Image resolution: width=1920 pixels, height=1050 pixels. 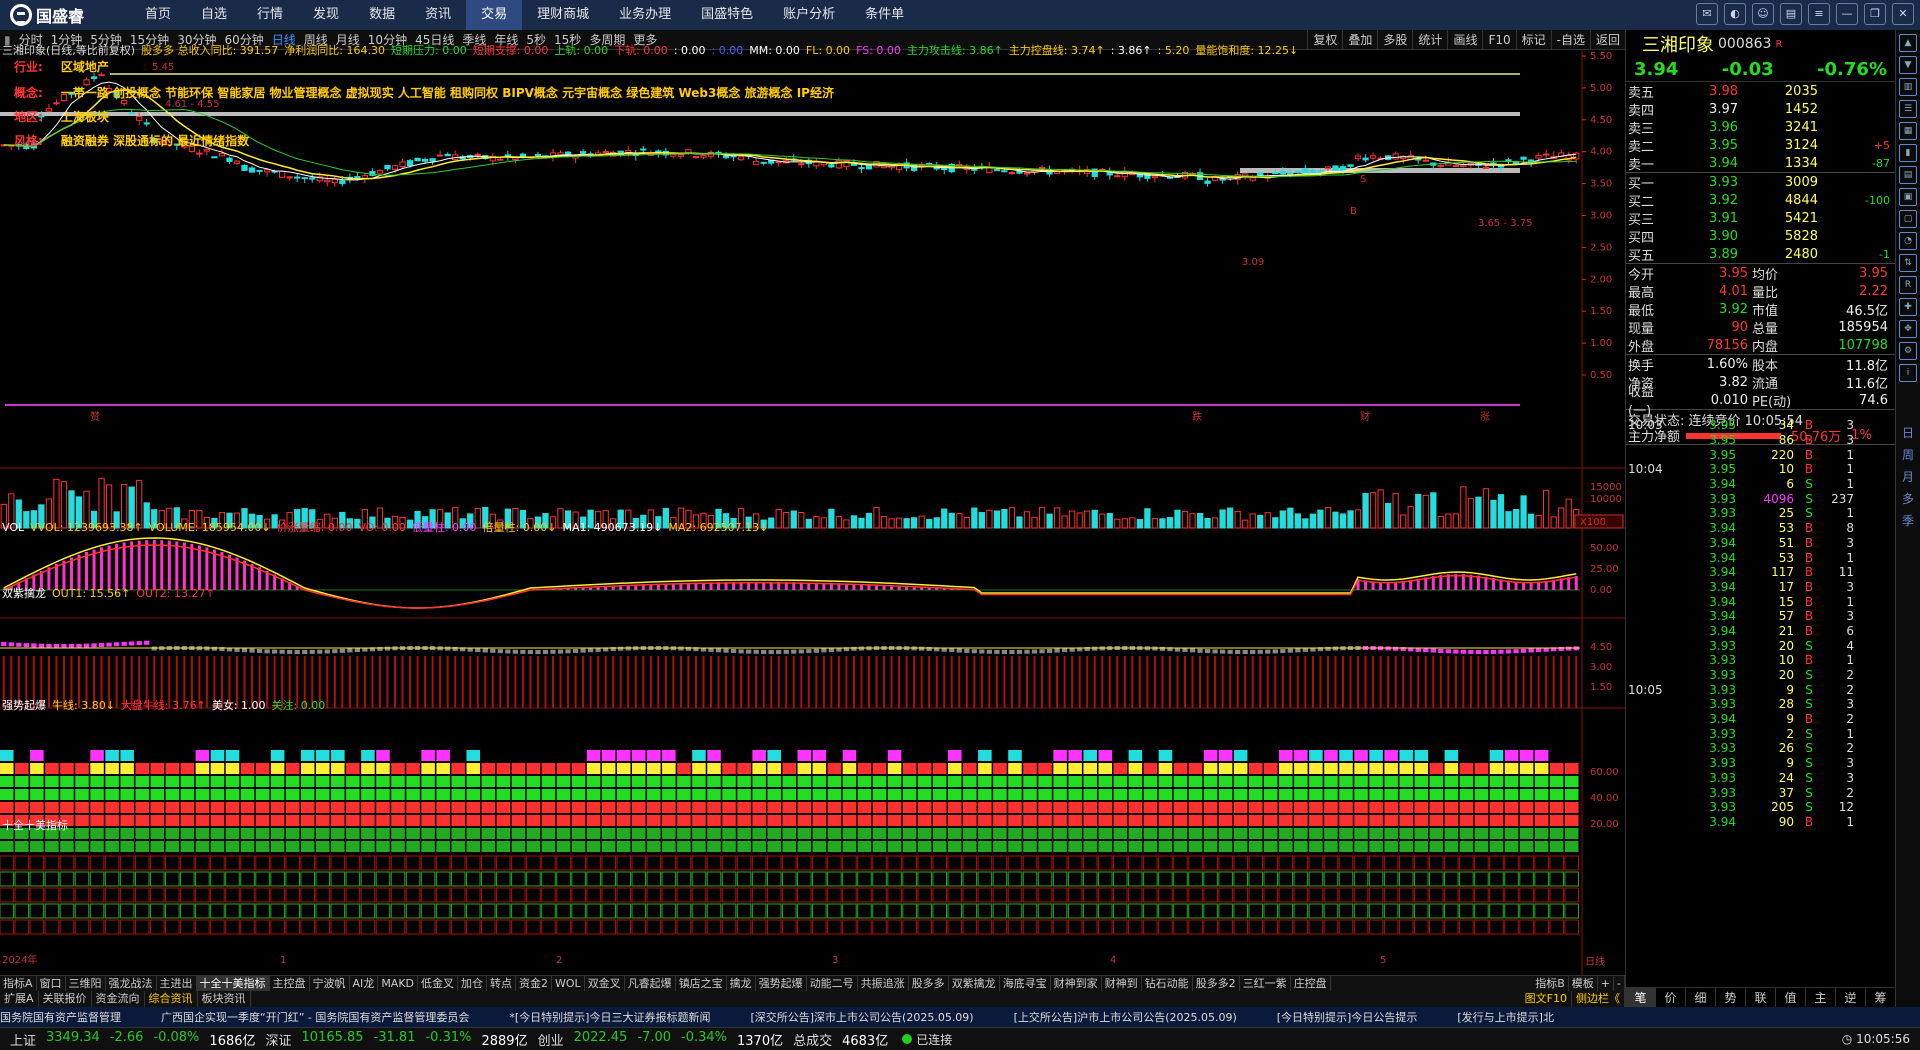 What do you see at coordinates (1908, 373) in the screenshot?
I see `info-icon: i` at bounding box center [1908, 373].